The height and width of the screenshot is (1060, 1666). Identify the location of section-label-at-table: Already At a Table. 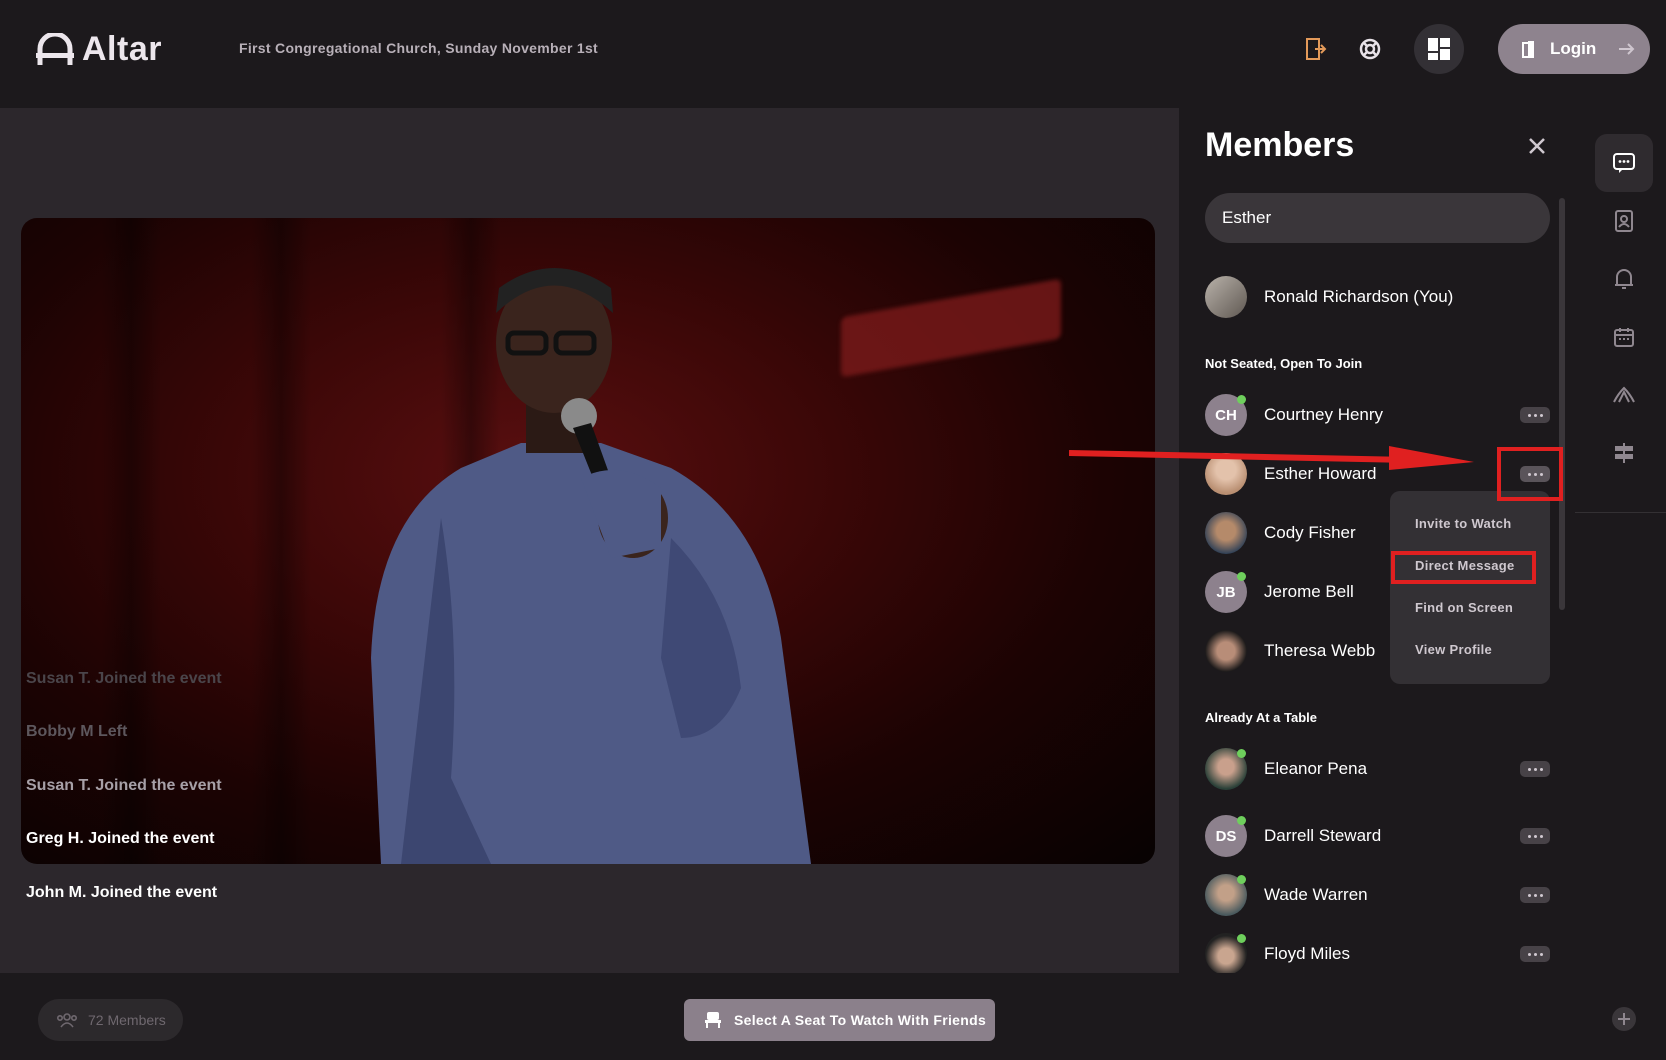
(1261, 717).